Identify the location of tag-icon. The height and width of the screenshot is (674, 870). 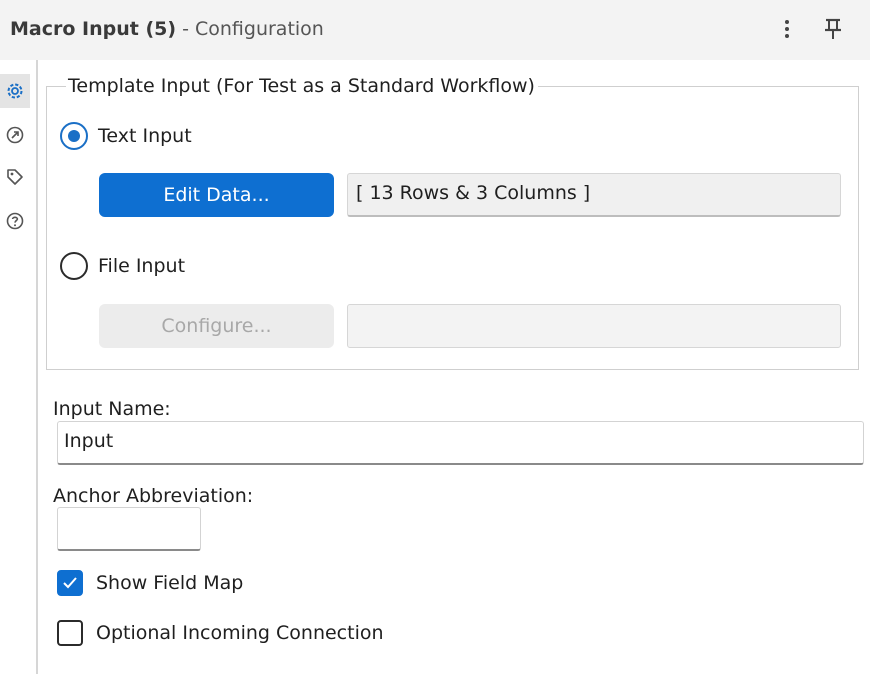
(15, 177).